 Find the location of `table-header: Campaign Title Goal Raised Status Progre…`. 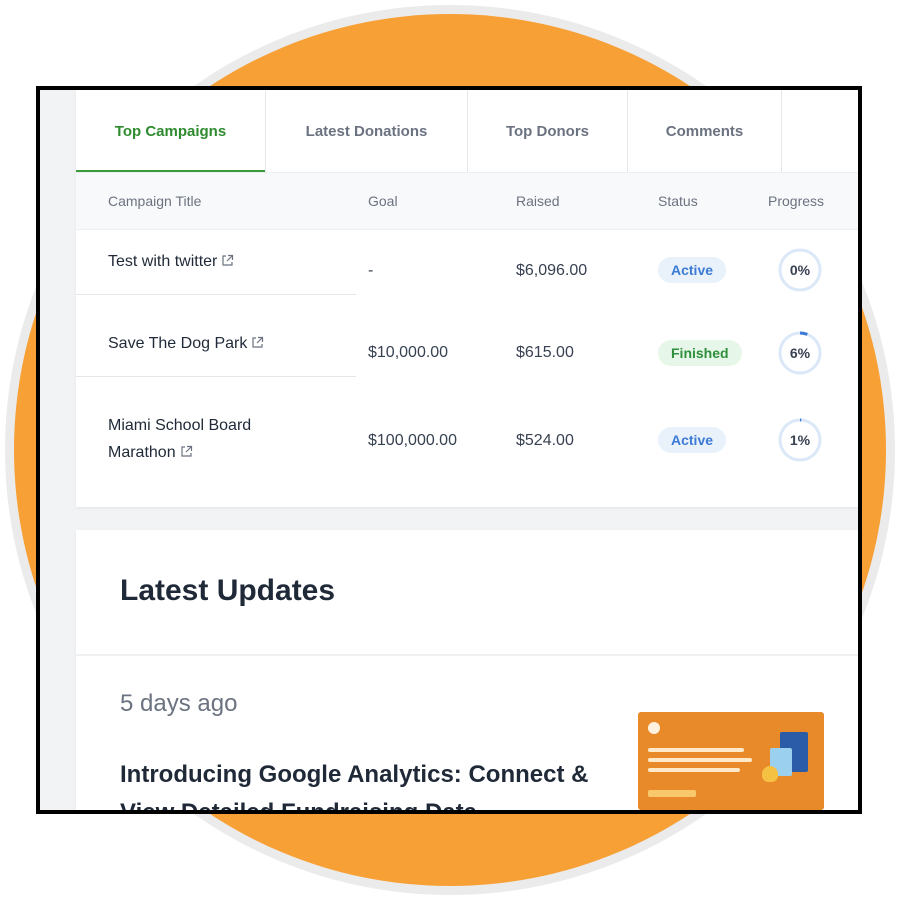

table-header: Campaign Title Goal Raised Status Progre… is located at coordinates (467, 201).